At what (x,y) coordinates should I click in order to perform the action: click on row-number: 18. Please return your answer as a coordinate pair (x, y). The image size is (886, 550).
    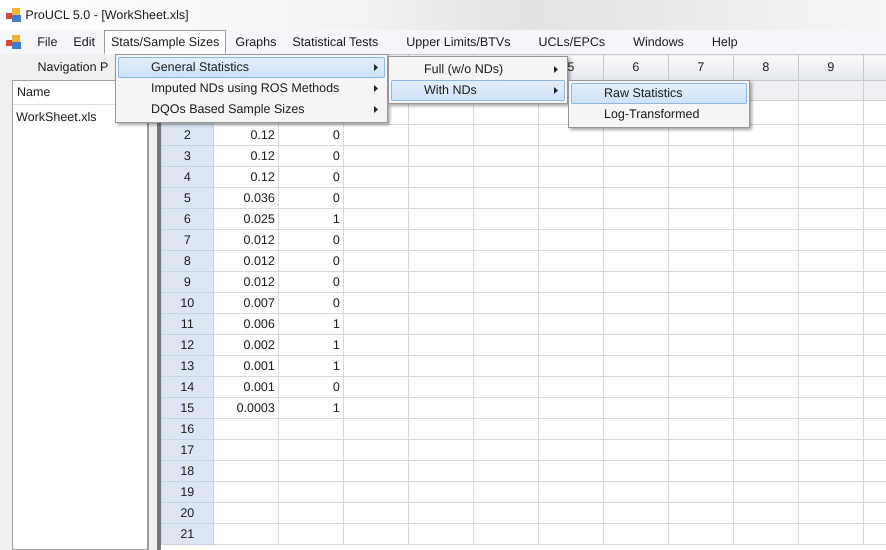
    Looking at the image, I should click on (187, 471).